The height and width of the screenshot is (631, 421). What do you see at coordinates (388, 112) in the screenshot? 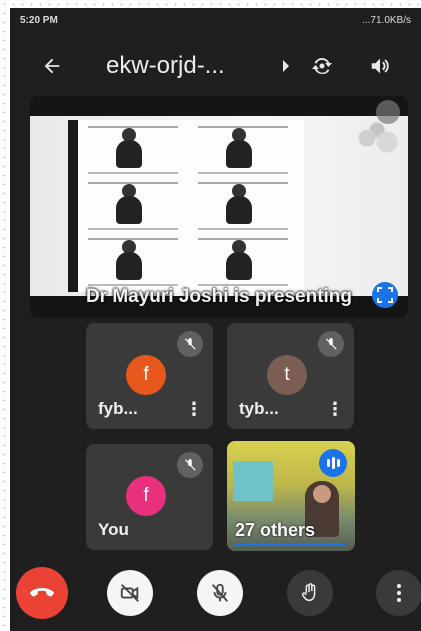
I see `pin-icon` at bounding box center [388, 112].